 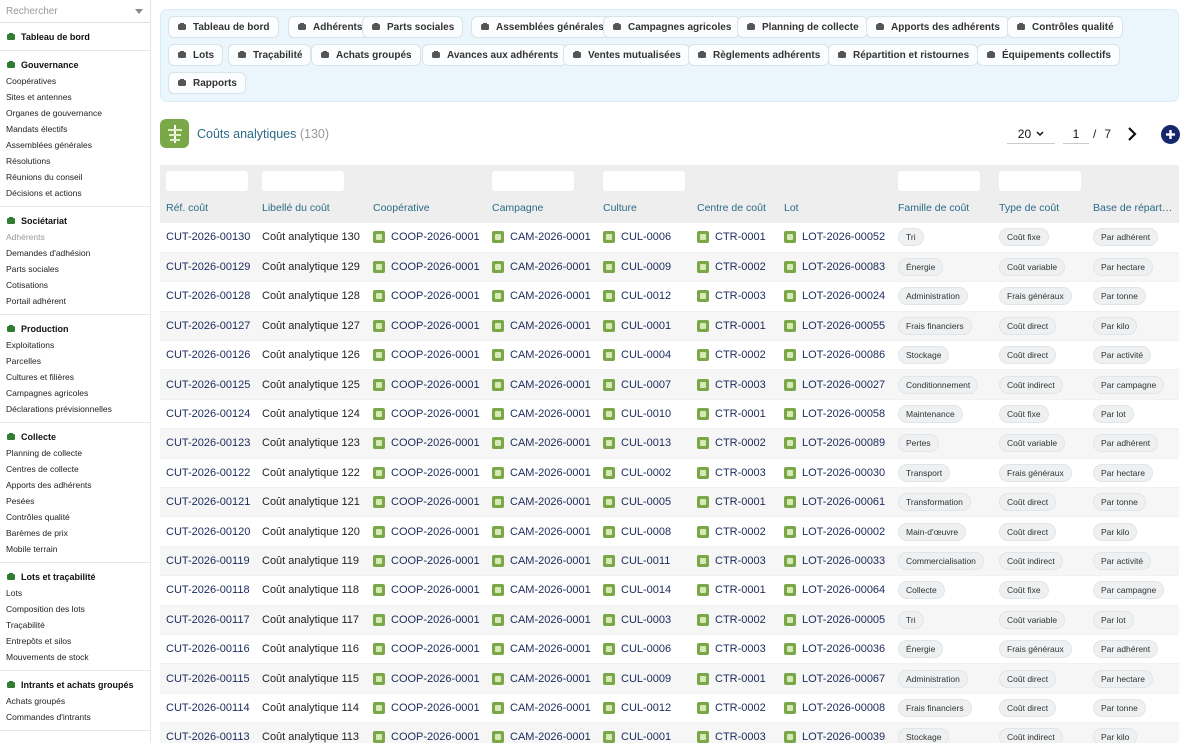 What do you see at coordinates (835, 678) in the screenshot?
I see `reference-link: LOT-2026-00067` at bounding box center [835, 678].